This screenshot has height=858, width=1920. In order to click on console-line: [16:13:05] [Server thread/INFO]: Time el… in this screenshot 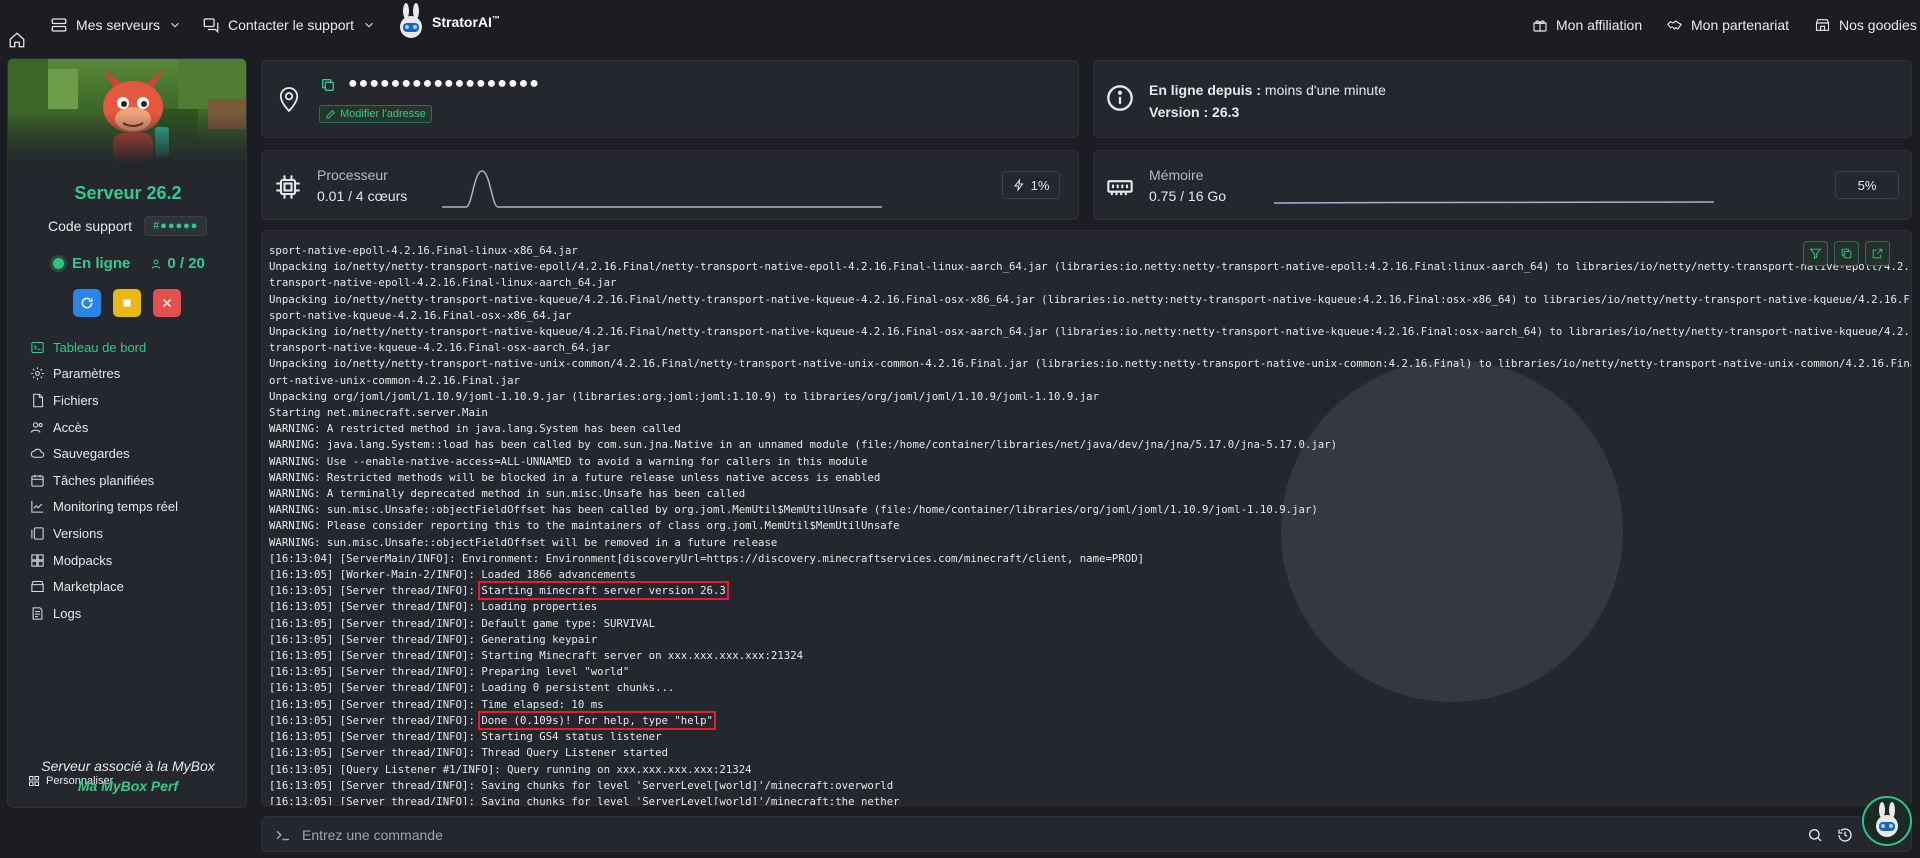, I will do `click(436, 704)`.